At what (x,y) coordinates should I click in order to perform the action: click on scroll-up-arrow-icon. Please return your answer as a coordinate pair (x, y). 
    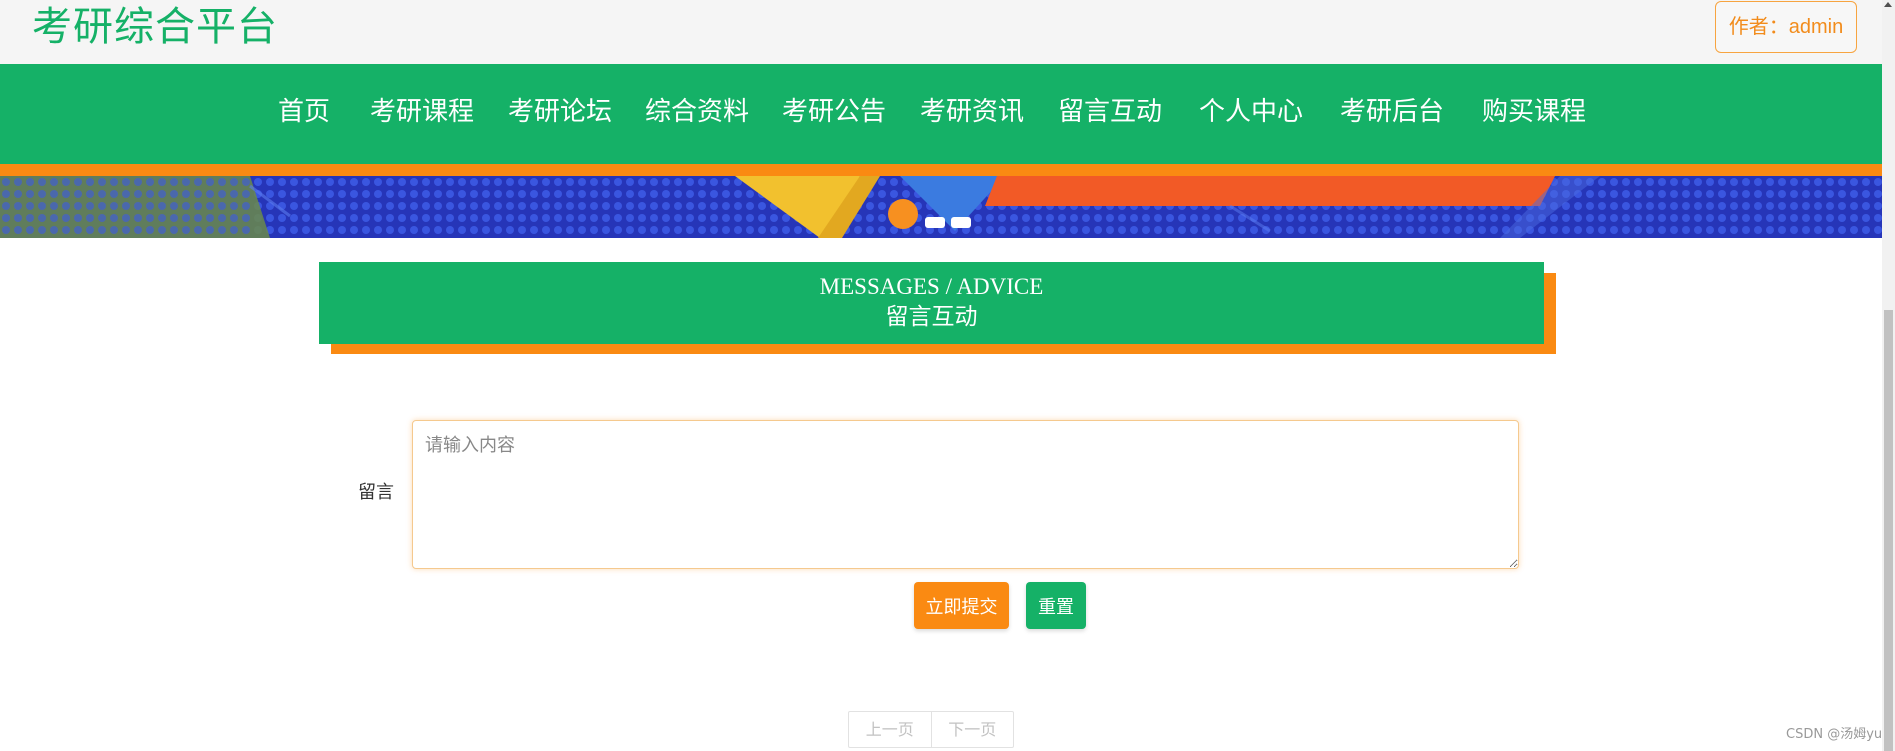
    Looking at the image, I should click on (1888, 4).